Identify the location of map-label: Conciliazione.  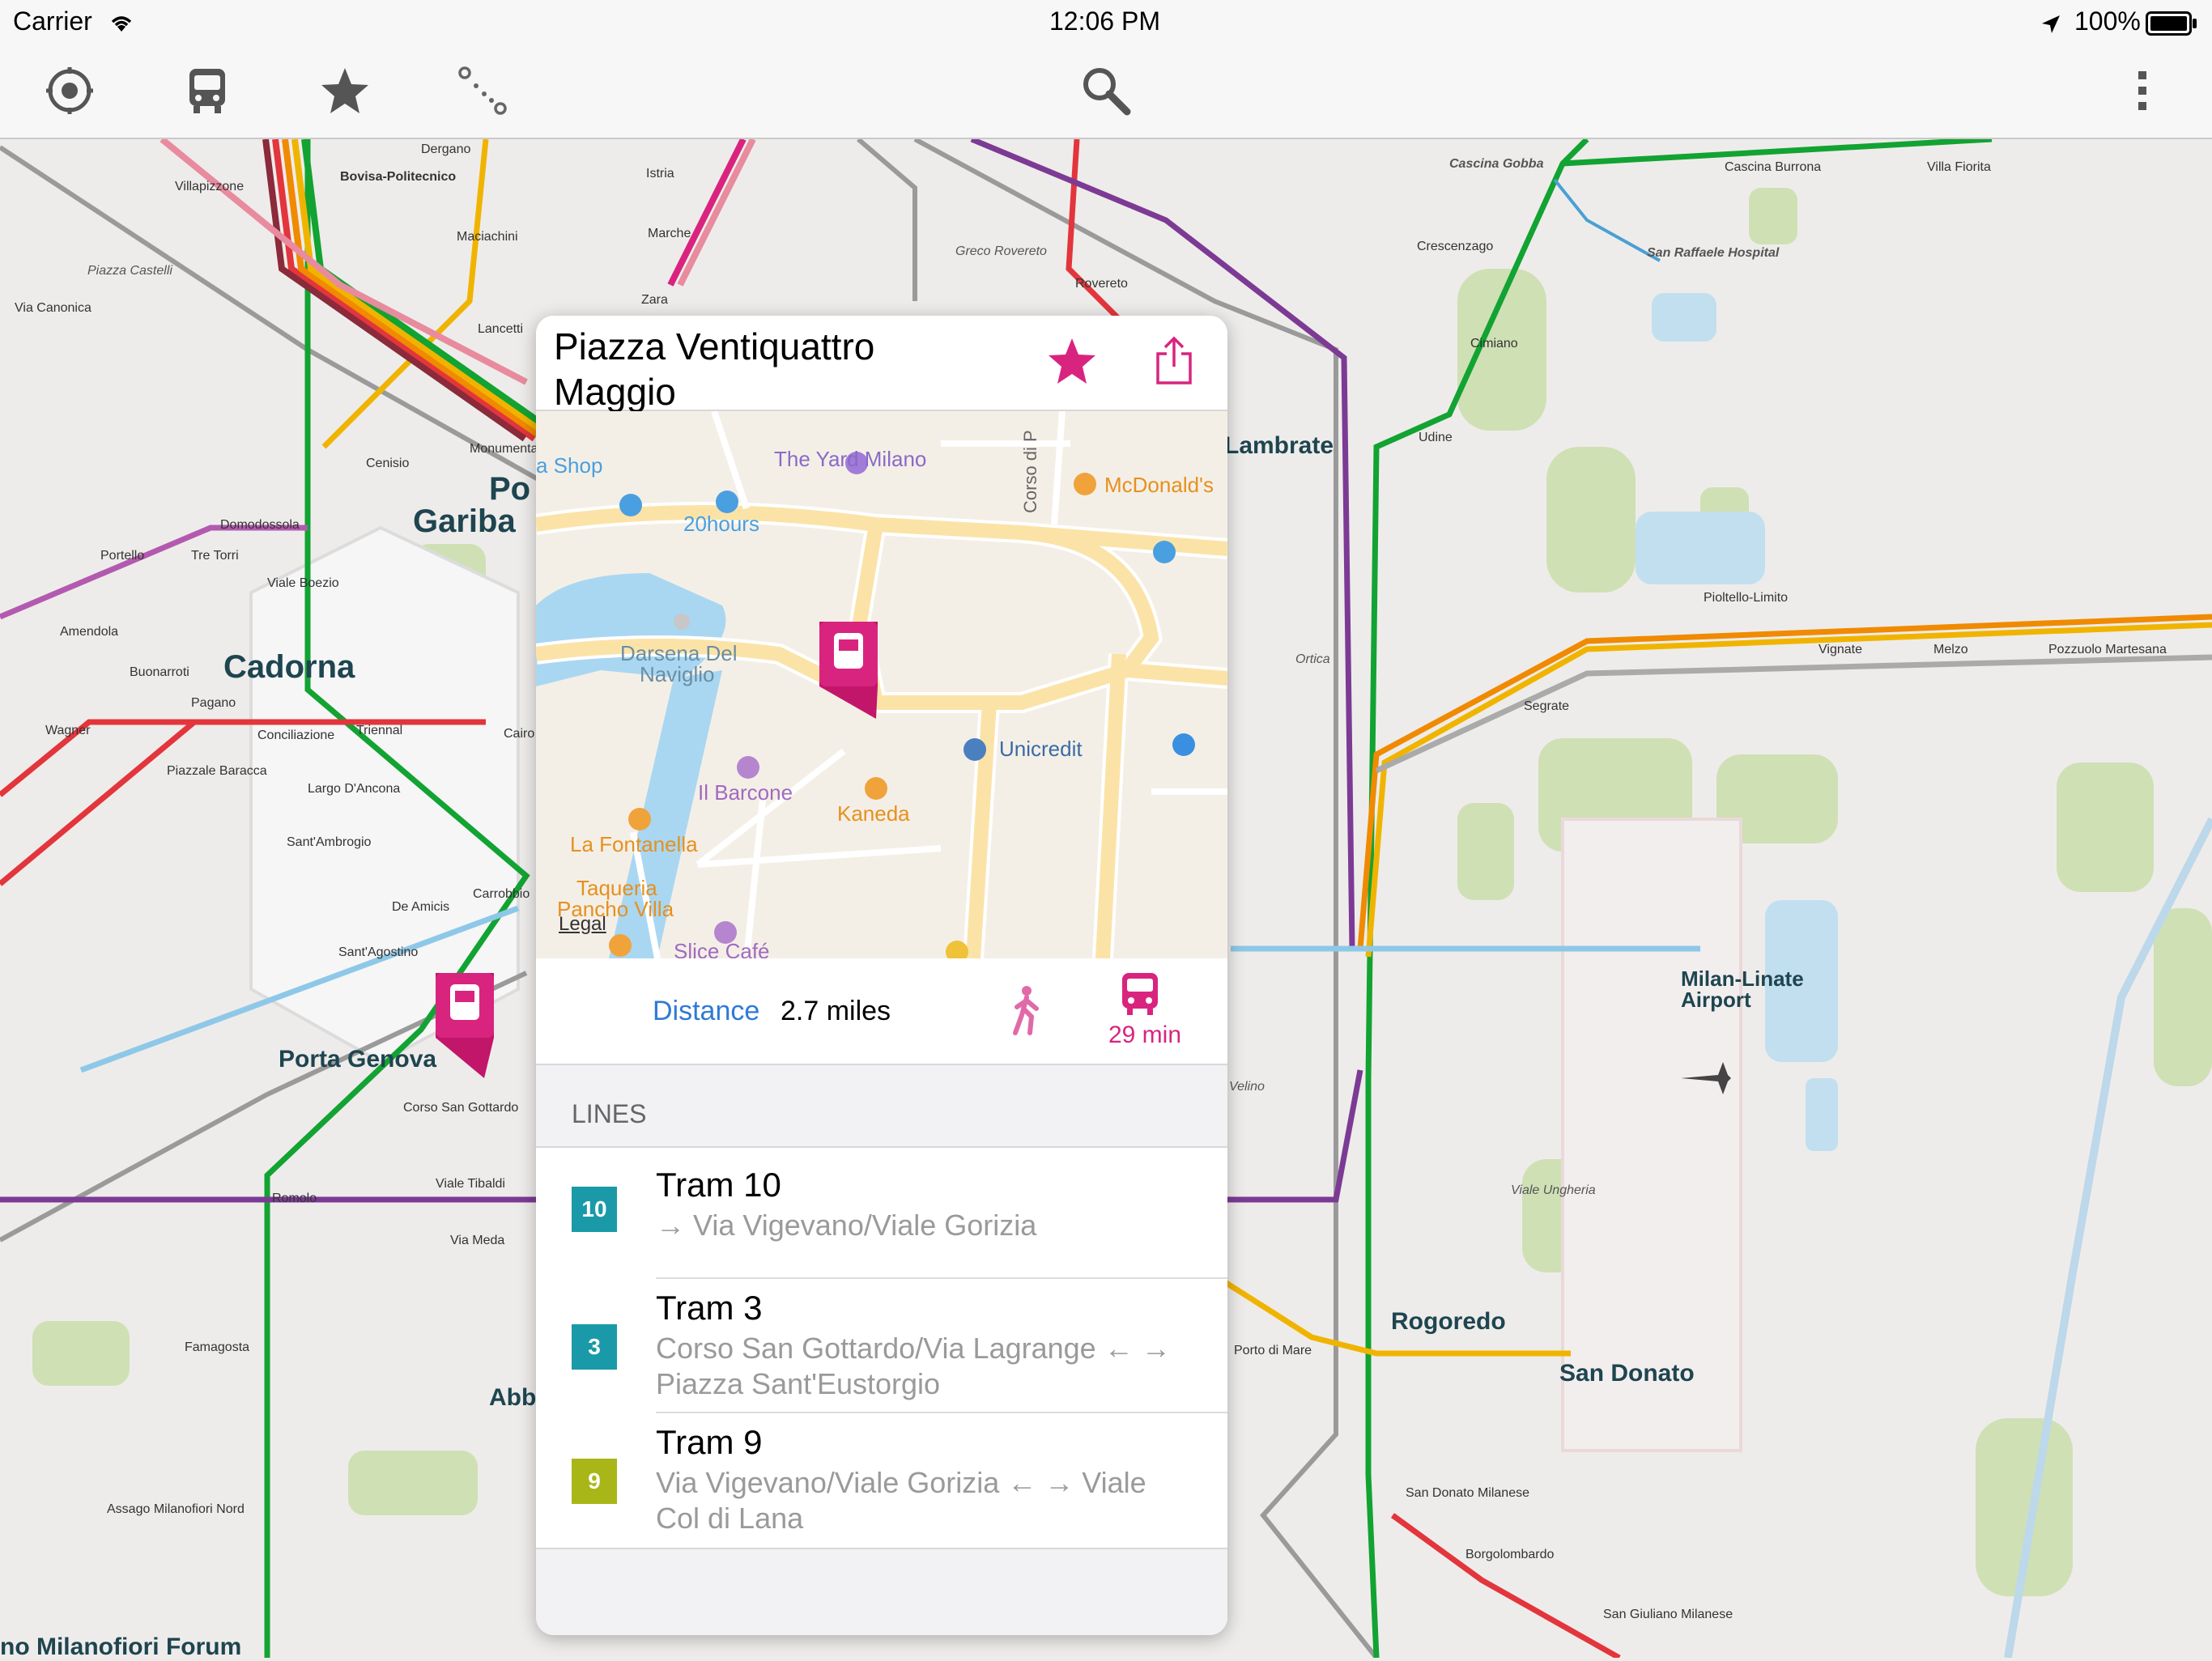
(295, 736).